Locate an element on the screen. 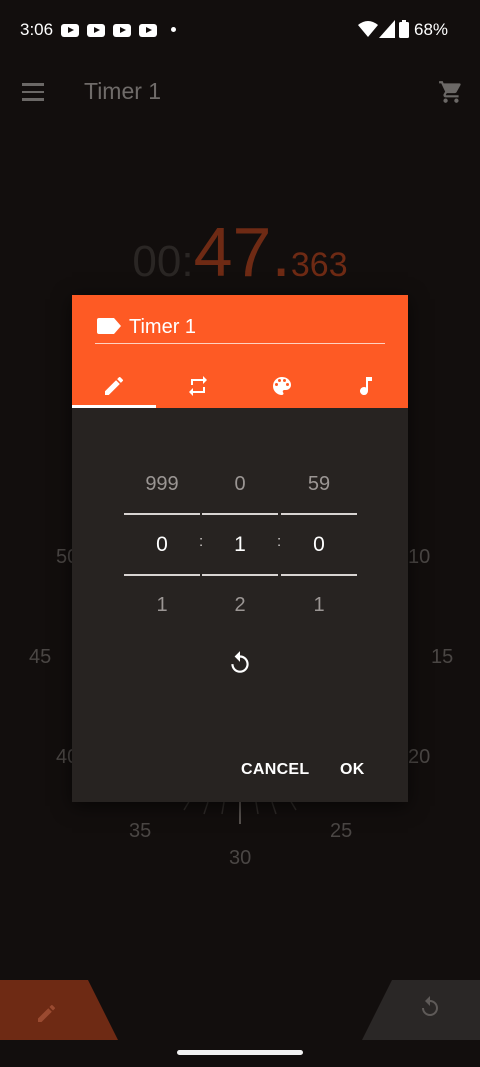  seconds-picker: 59 0 1 is located at coordinates (319, 545).